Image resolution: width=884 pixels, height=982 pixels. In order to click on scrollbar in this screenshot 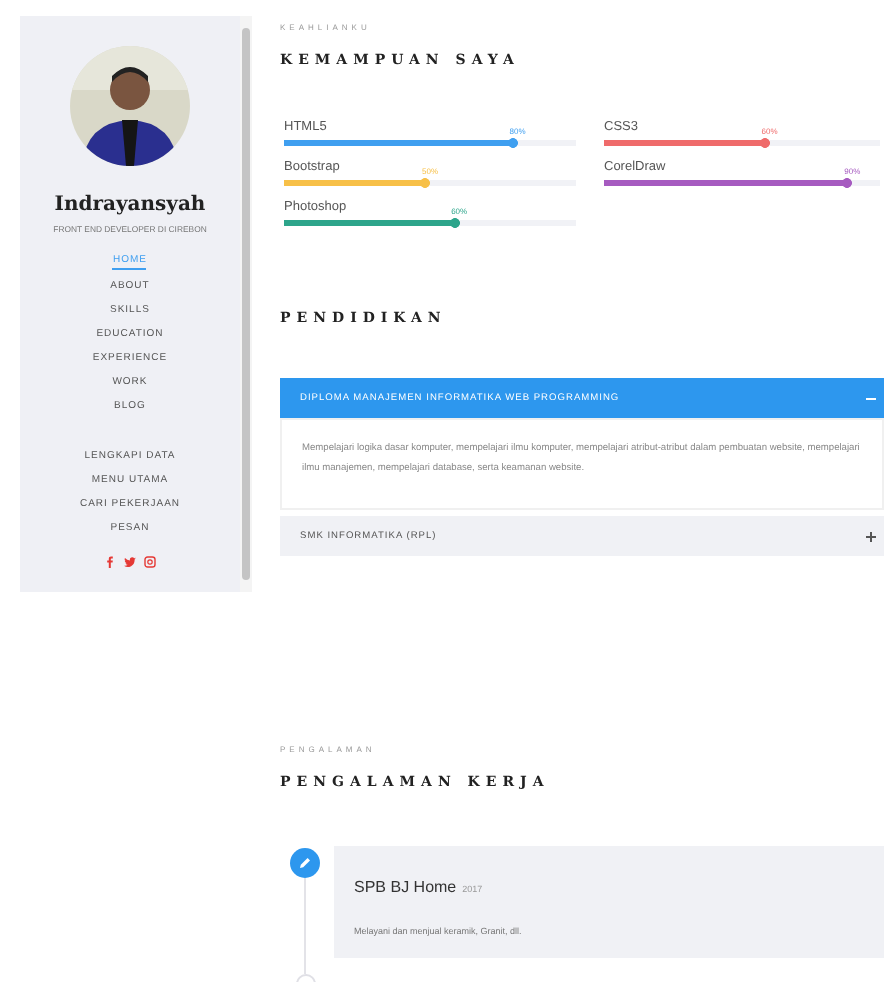, I will do `click(246, 304)`.